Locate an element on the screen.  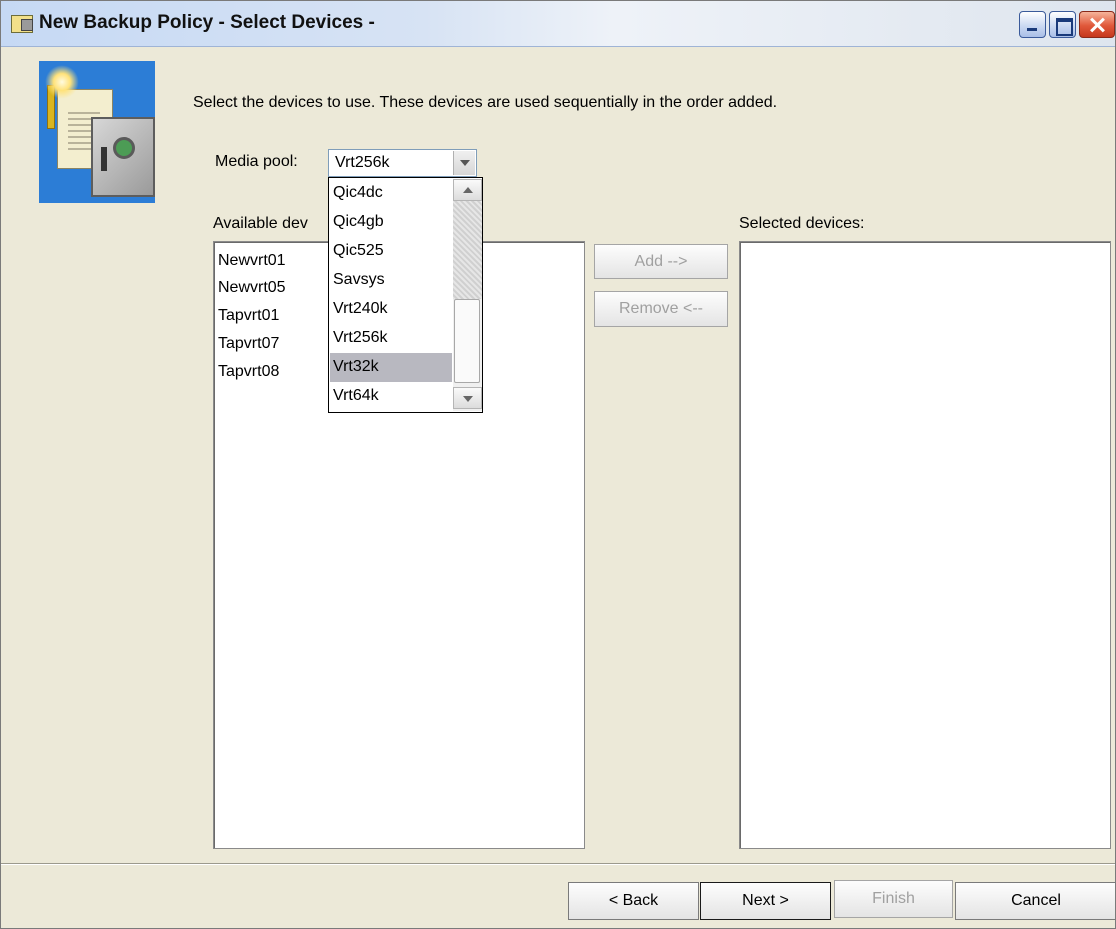
backup-policy-icon is located at coordinates (22, 24).